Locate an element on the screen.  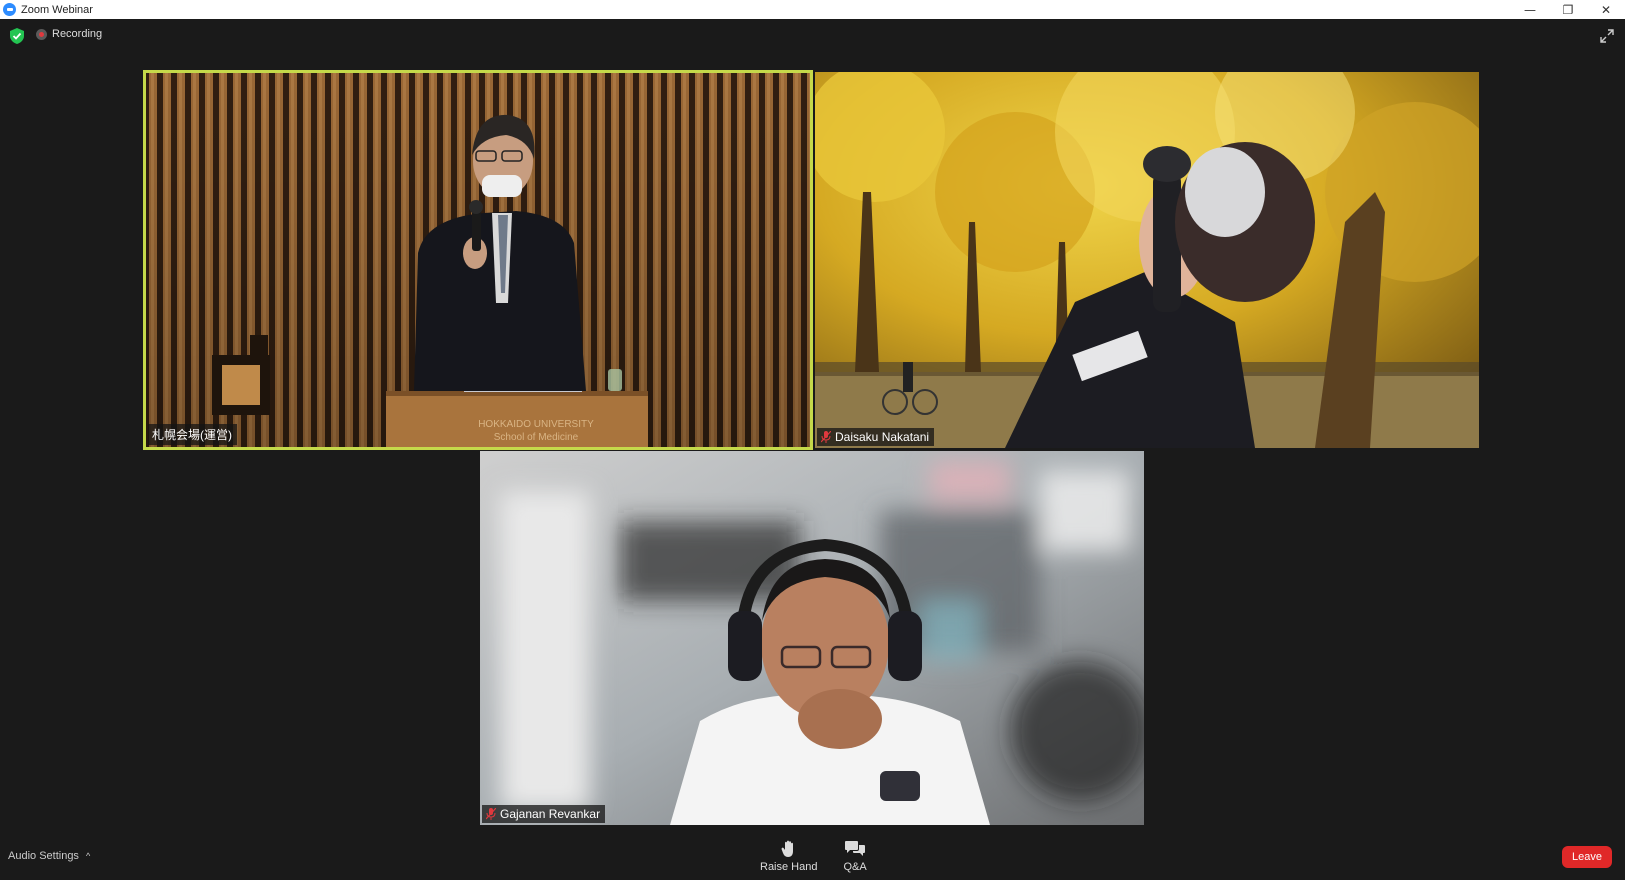
minimize-button: — is located at coordinates (1530, 9).